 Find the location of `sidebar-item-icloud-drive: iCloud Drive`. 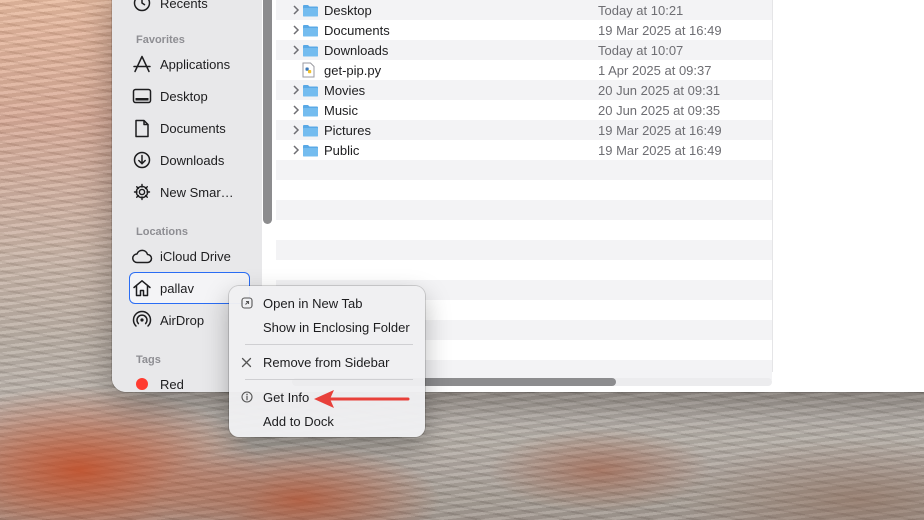

sidebar-item-icloud-drive: iCloud Drive is located at coordinates (190, 256).